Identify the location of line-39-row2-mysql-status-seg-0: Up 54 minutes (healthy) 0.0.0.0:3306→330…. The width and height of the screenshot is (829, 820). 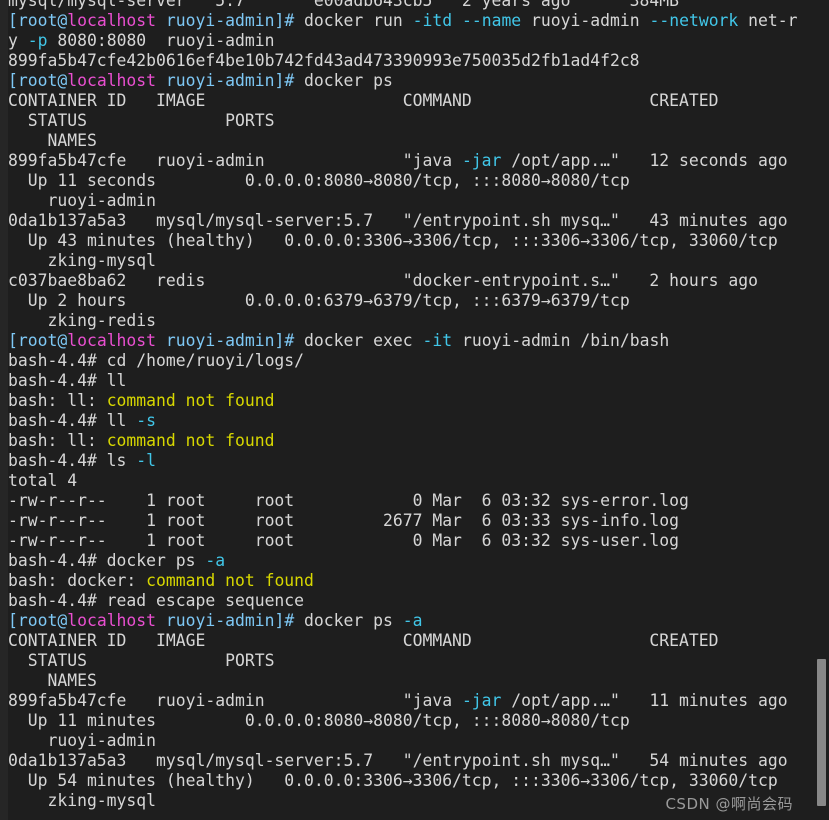
(393, 780).